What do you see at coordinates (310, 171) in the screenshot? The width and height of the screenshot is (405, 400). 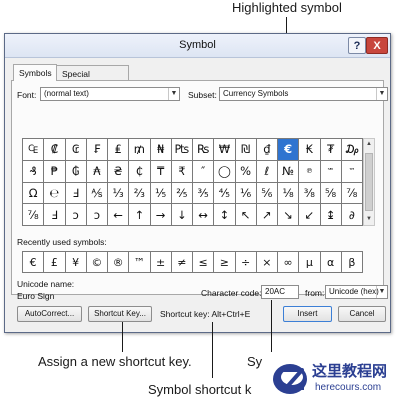 I see `symbol-cell: ℗` at bounding box center [310, 171].